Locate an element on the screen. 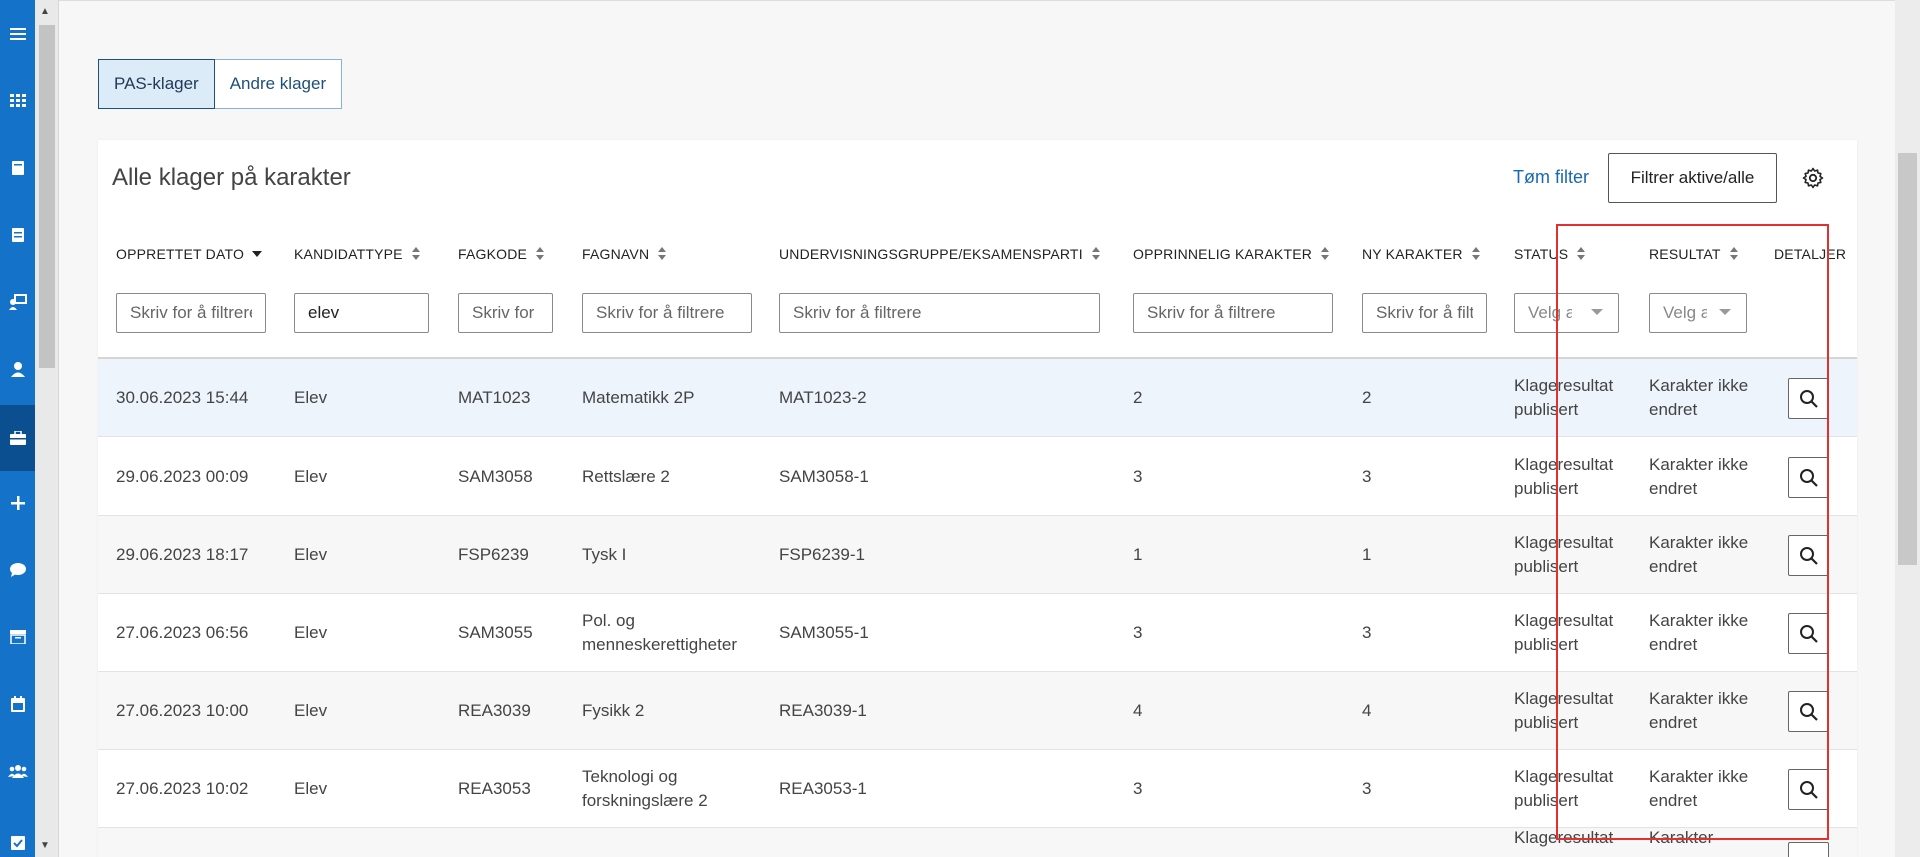 The width and height of the screenshot is (1920, 857). header-group-label: UNDERVISNINGSGRUPPE/EKSAMENSPARTI is located at coordinates (931, 254).